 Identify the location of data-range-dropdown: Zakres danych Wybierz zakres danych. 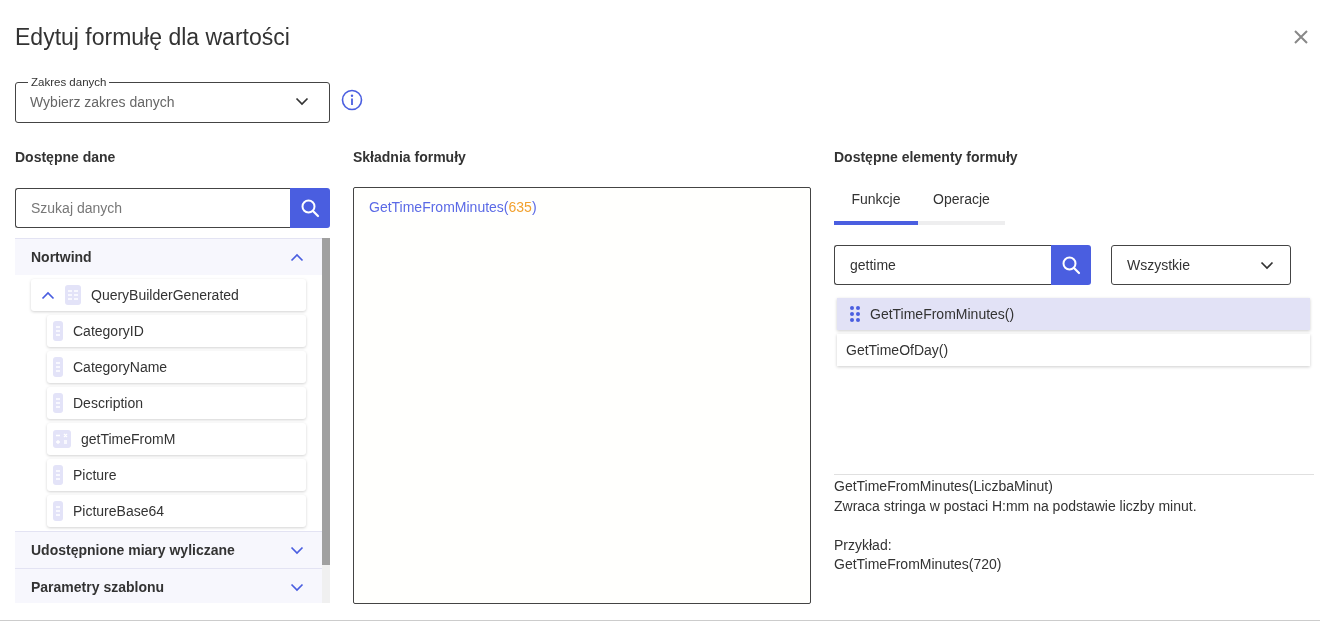
(172, 100).